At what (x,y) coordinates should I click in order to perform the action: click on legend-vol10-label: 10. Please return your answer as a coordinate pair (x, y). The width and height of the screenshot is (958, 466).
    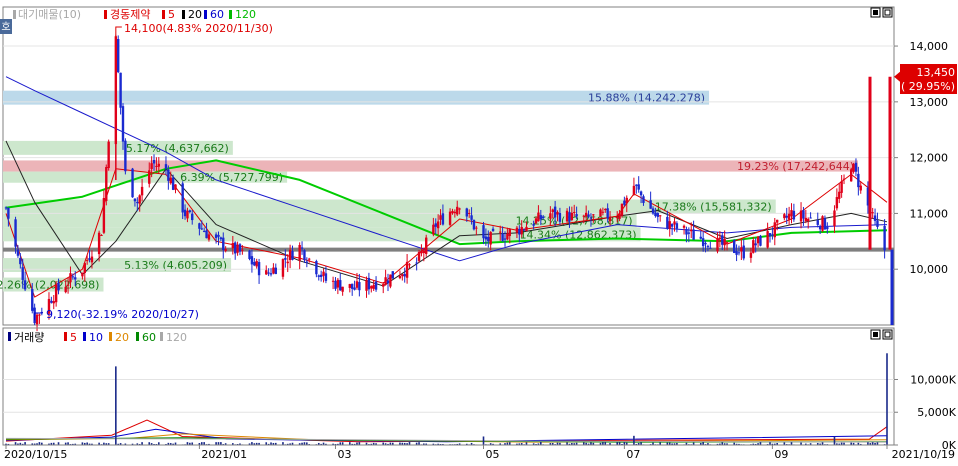
    Looking at the image, I should click on (96, 337).